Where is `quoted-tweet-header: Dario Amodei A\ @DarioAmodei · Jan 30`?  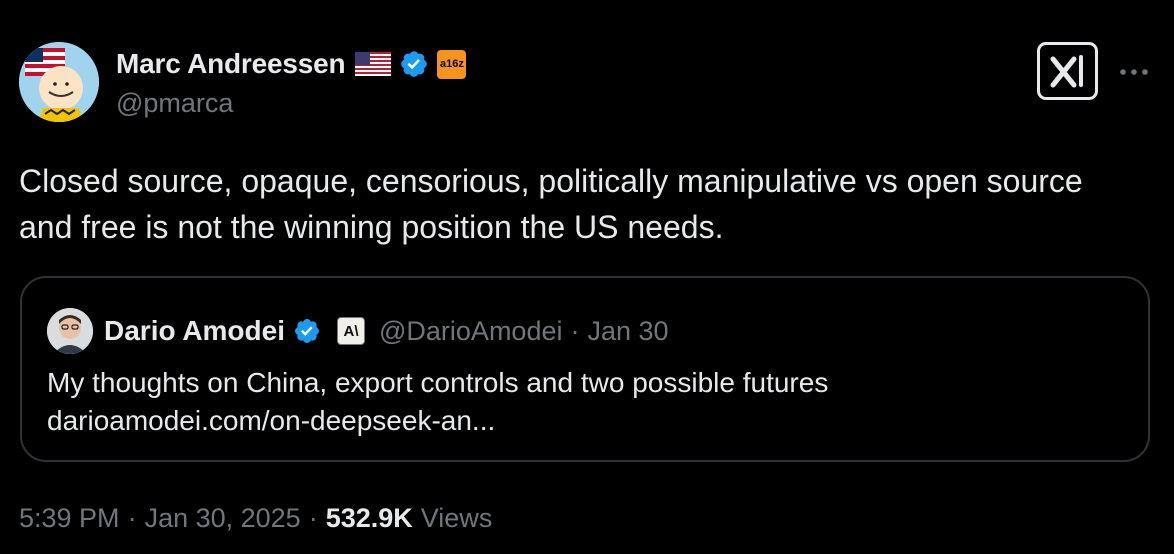
quoted-tweet-header: Dario Amodei A\ @DarioAmodei · Jan 30 is located at coordinates (386, 331).